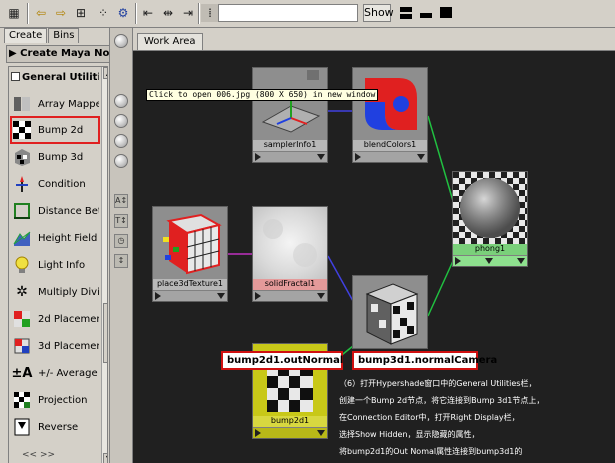 The height and width of the screenshot is (463, 615). Describe the element at coordinates (61, 130) in the screenshot. I see `list-item-label: Bump 2d` at that location.